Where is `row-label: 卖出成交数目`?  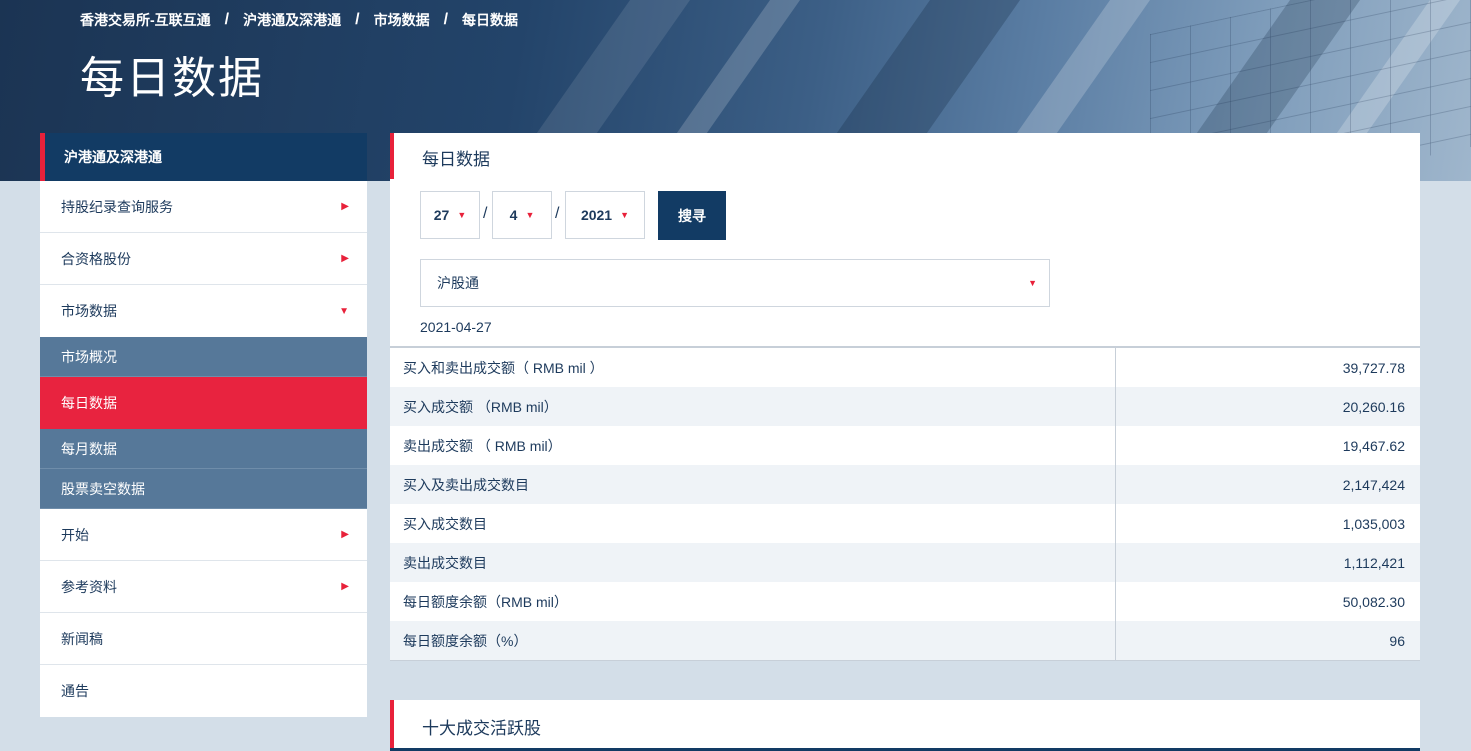 row-label: 卖出成交数目 is located at coordinates (753, 562).